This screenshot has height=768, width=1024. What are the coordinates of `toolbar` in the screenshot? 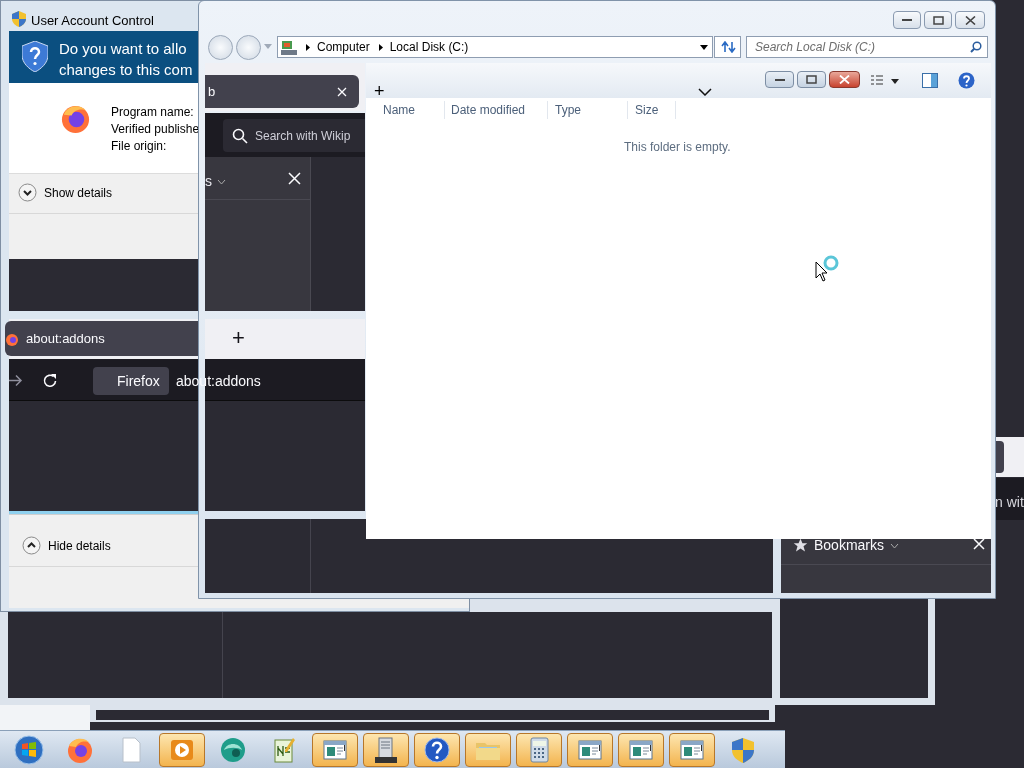 It's located at (1010, 499).